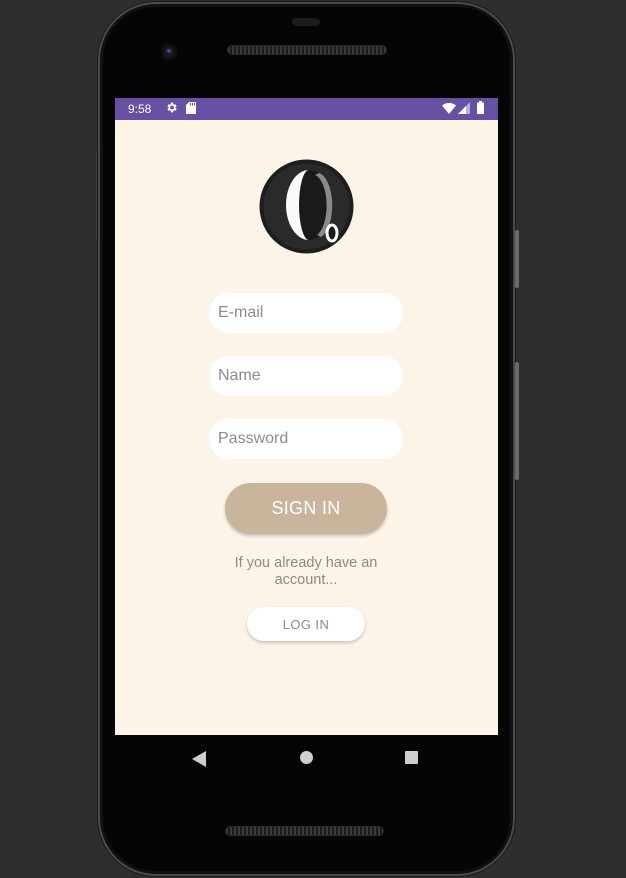 The height and width of the screenshot is (878, 626). I want to click on name-field, so click(306, 376).